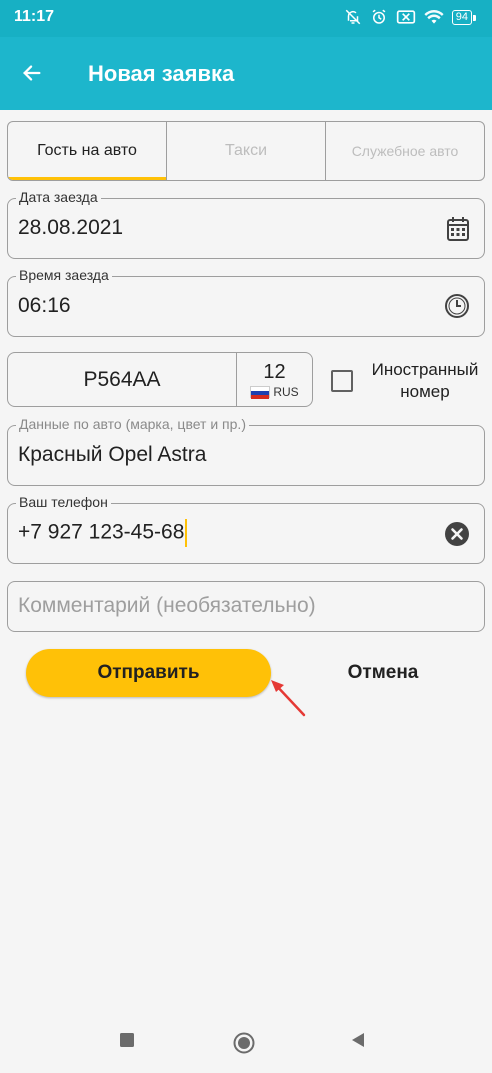 Image resolution: width=492 pixels, height=1073 pixels. I want to click on country-code: RUS, so click(286, 391).